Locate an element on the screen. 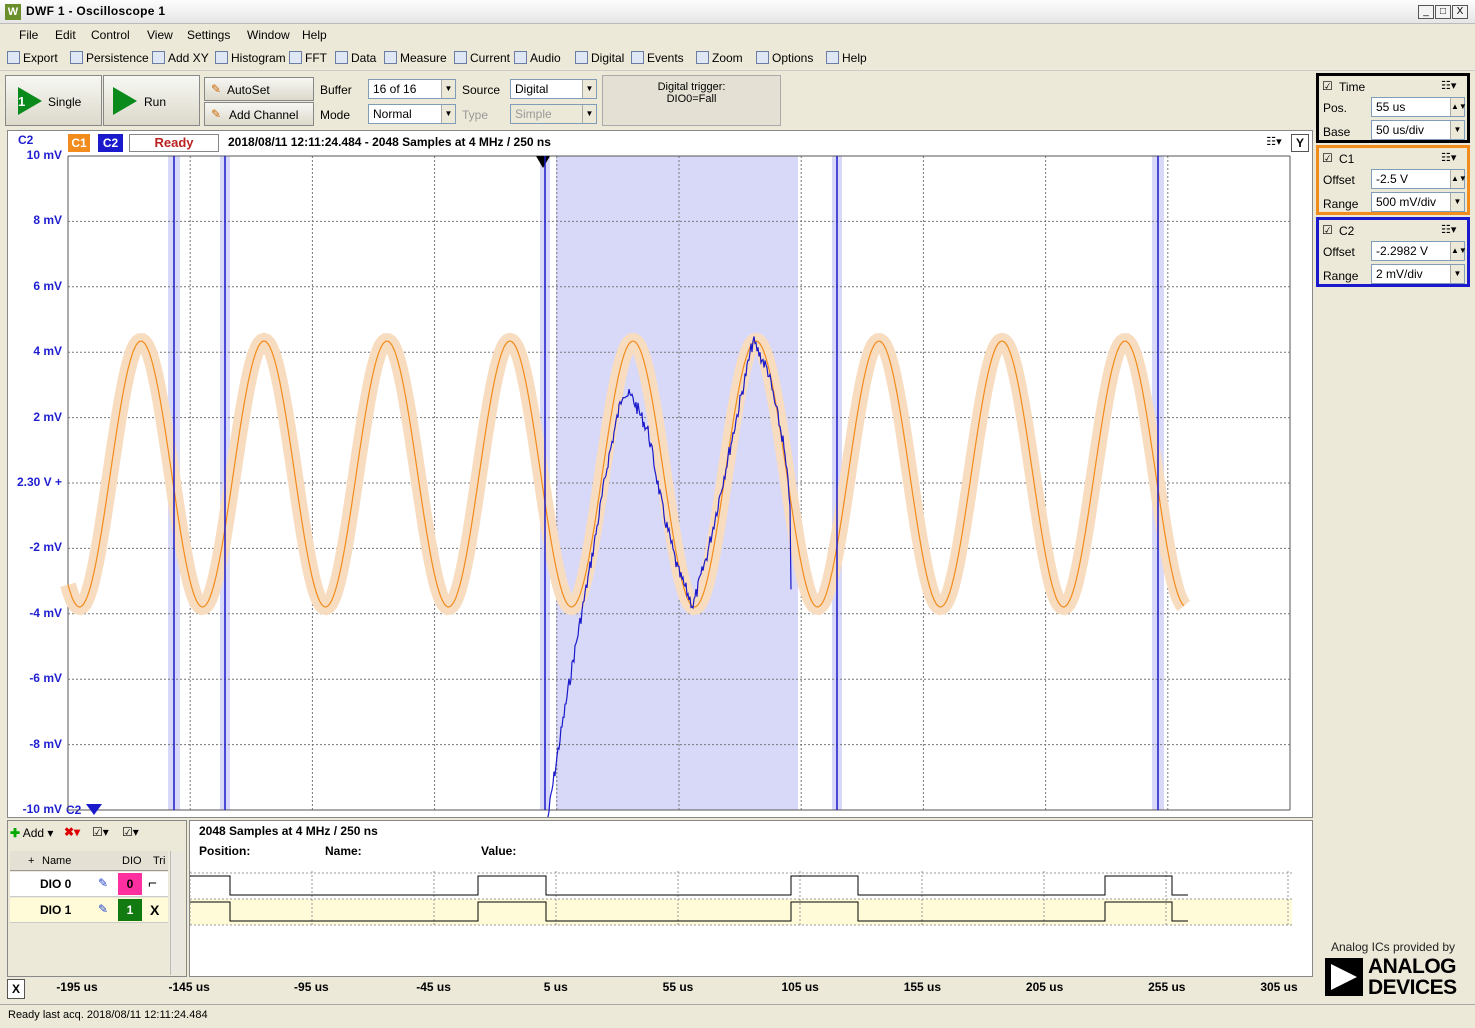 This screenshot has width=1475, height=1028. events-icon is located at coordinates (637, 57).